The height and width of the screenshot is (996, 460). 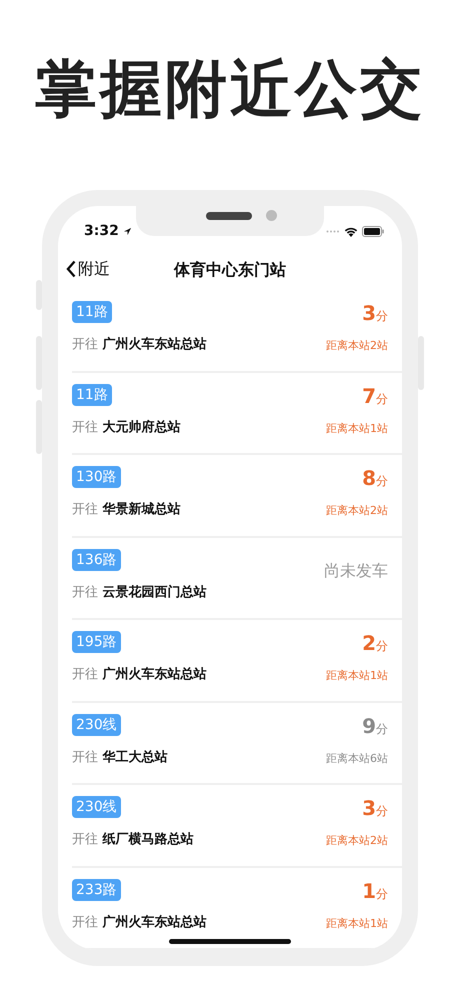 What do you see at coordinates (229, 216) in the screenshot?
I see `speaker` at bounding box center [229, 216].